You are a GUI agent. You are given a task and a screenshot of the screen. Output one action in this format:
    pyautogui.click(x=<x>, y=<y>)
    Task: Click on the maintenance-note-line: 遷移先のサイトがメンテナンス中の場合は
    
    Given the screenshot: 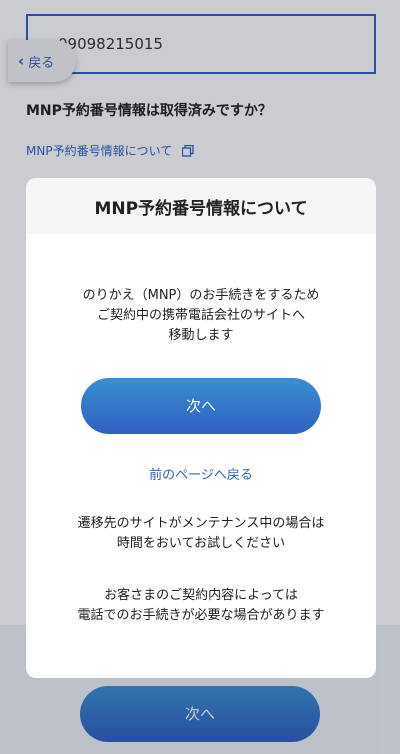 What is the action you would take?
    pyautogui.click(x=201, y=523)
    